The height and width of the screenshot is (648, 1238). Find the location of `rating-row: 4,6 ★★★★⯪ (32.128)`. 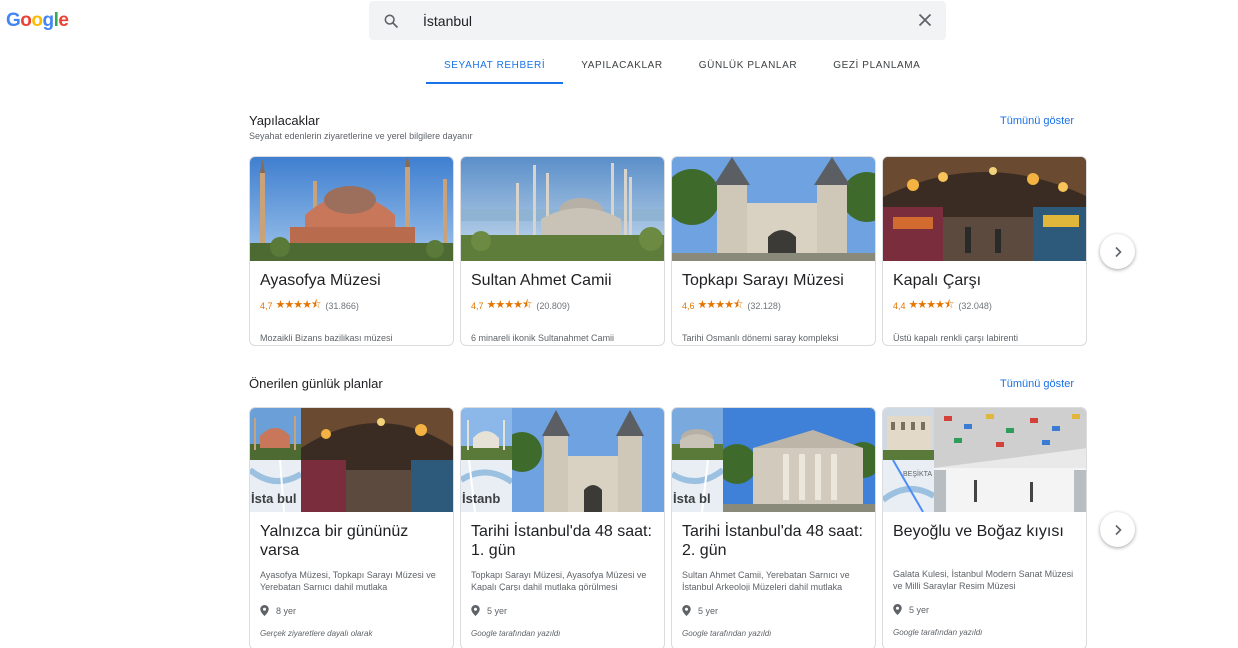

rating-row: 4,6 ★★★★⯪ (32.128) is located at coordinates (773, 305).